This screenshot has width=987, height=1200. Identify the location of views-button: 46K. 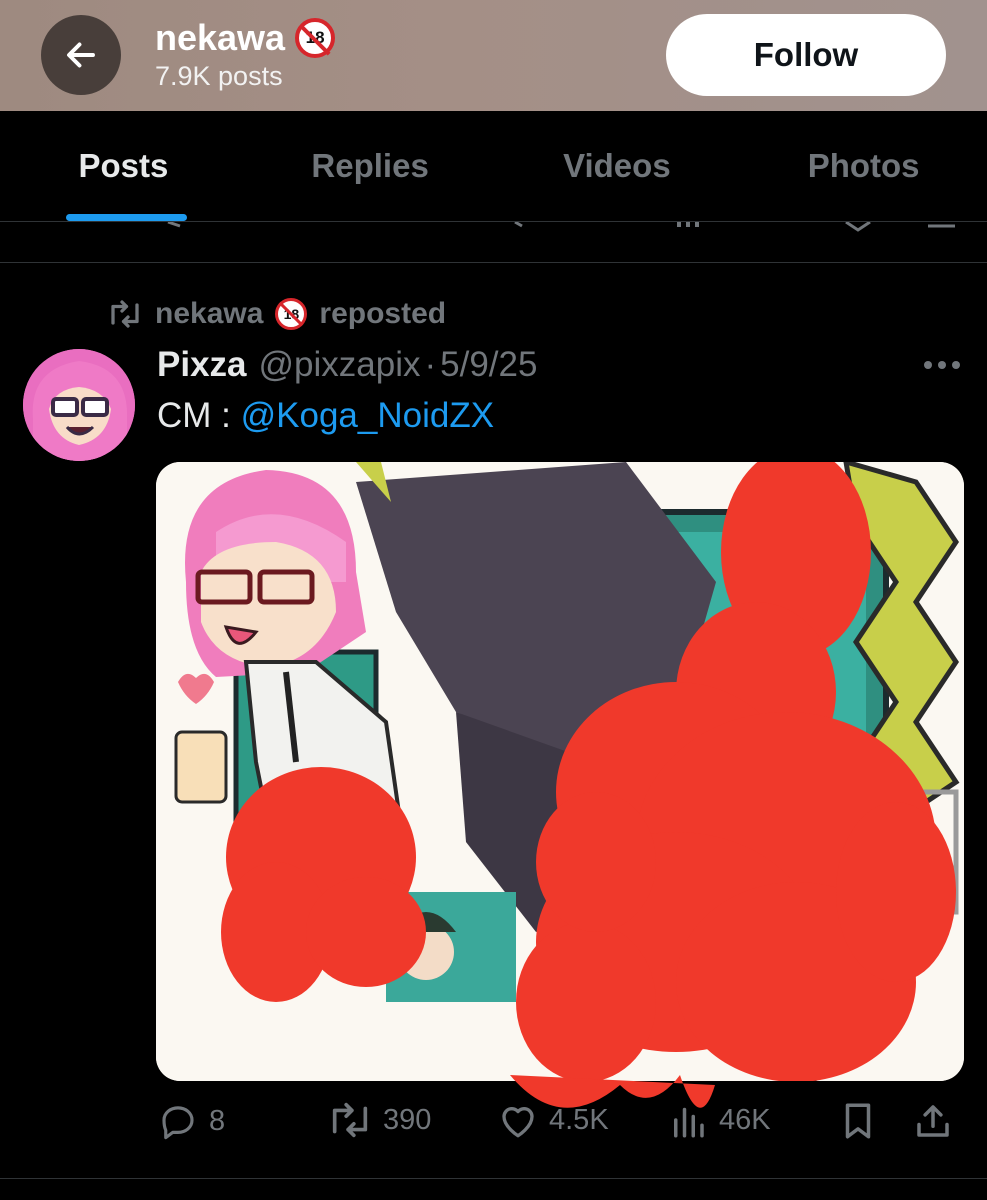
(719, 1120).